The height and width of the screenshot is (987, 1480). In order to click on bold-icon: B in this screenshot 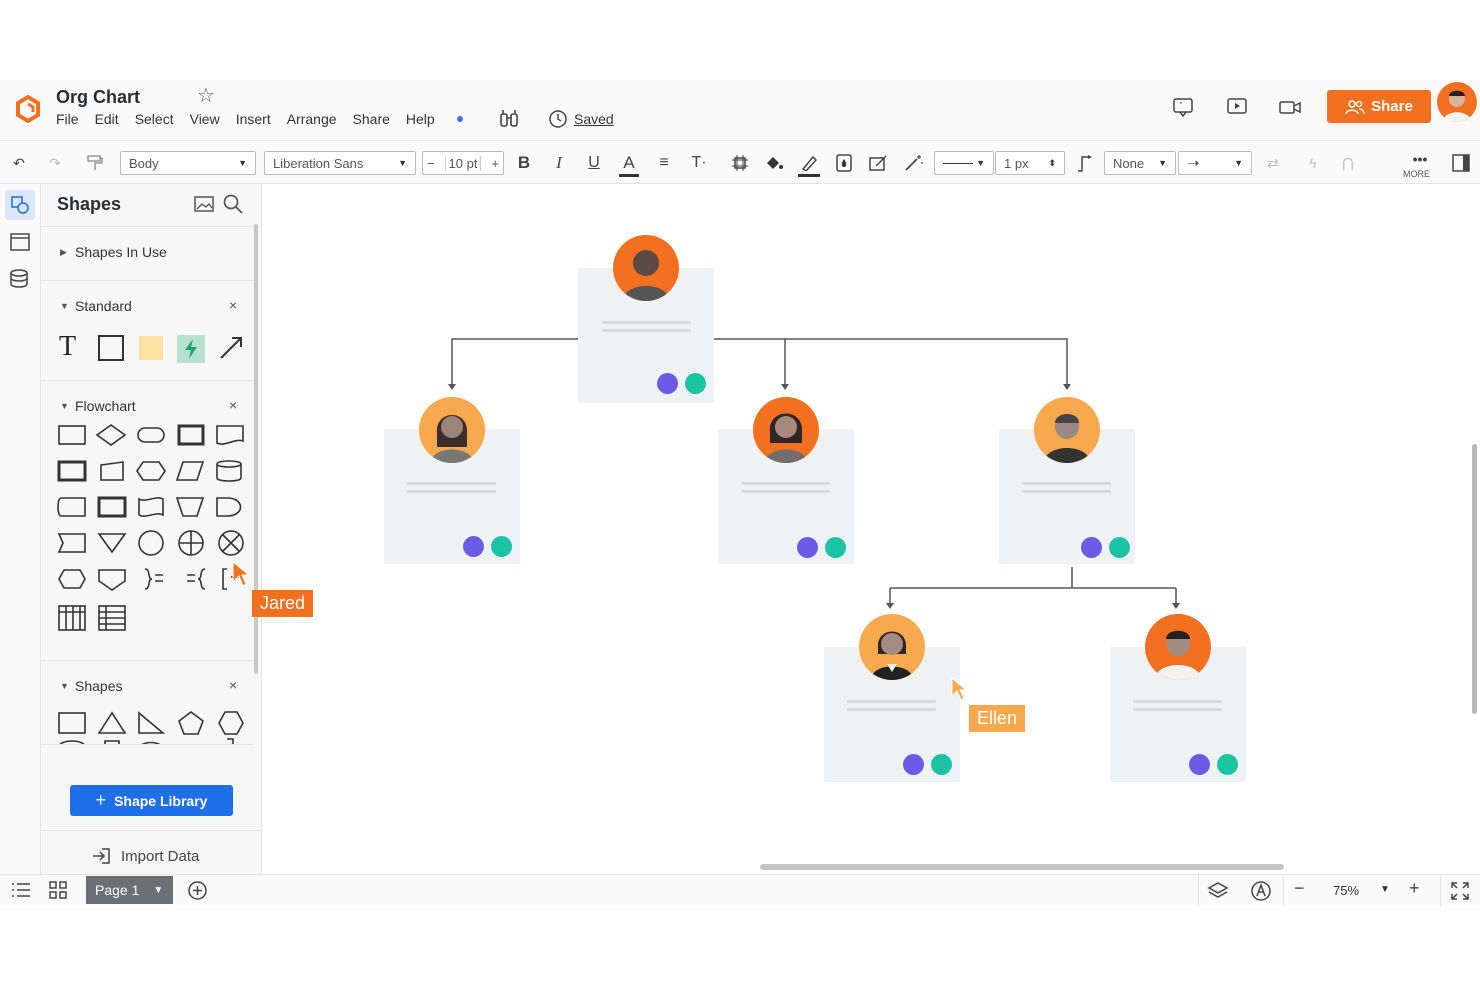, I will do `click(524, 163)`.